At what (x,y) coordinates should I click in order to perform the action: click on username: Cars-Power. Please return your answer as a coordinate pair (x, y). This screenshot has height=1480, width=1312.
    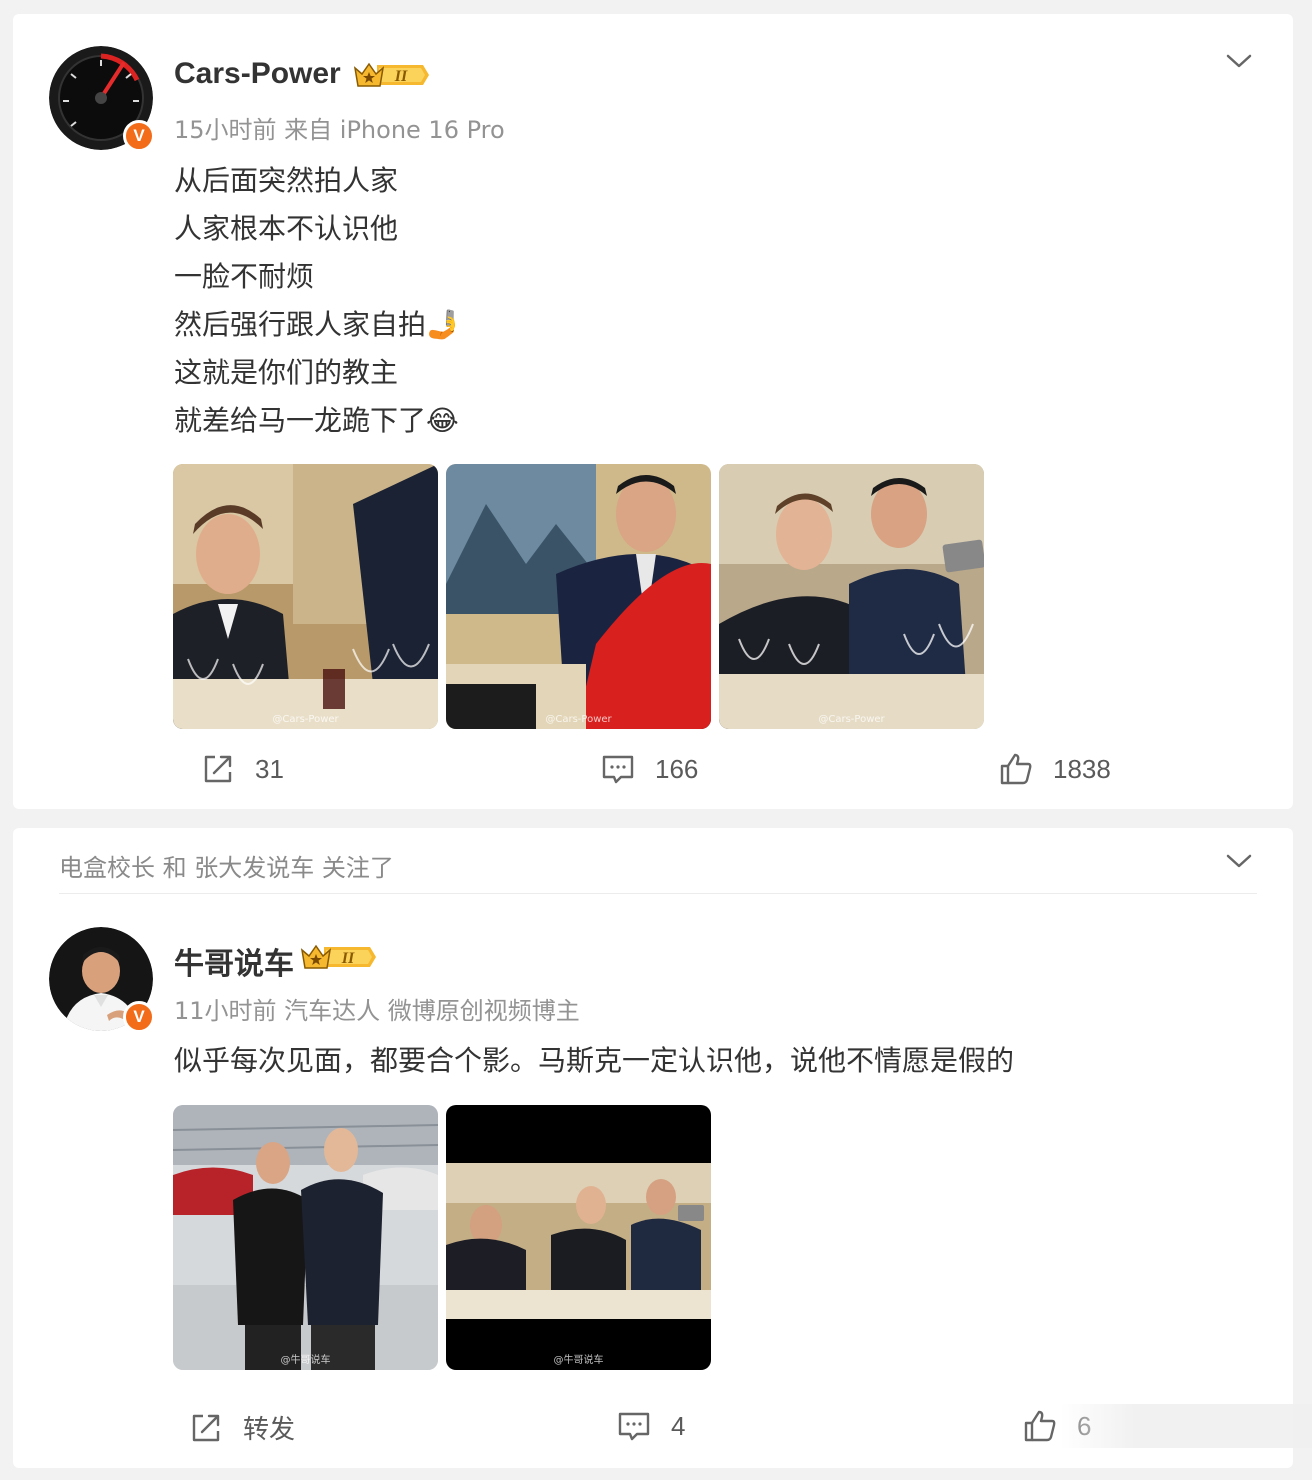
    Looking at the image, I should click on (257, 74).